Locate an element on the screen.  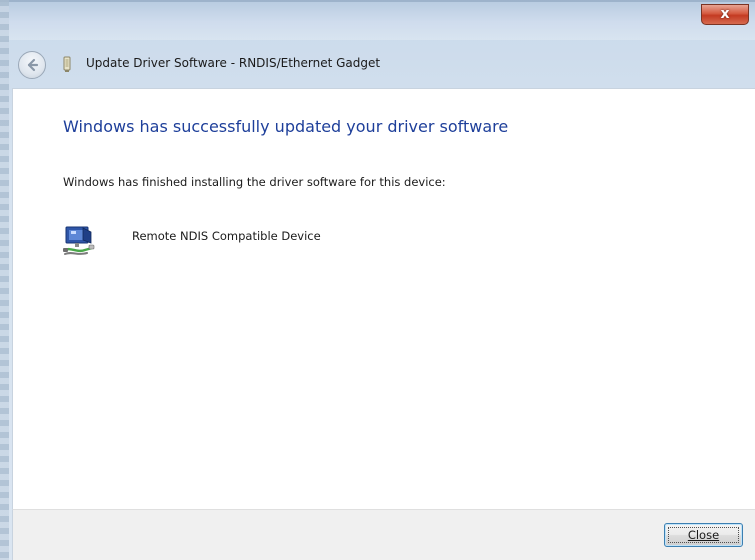
dialog-footer: Close is located at coordinates (383, 534).